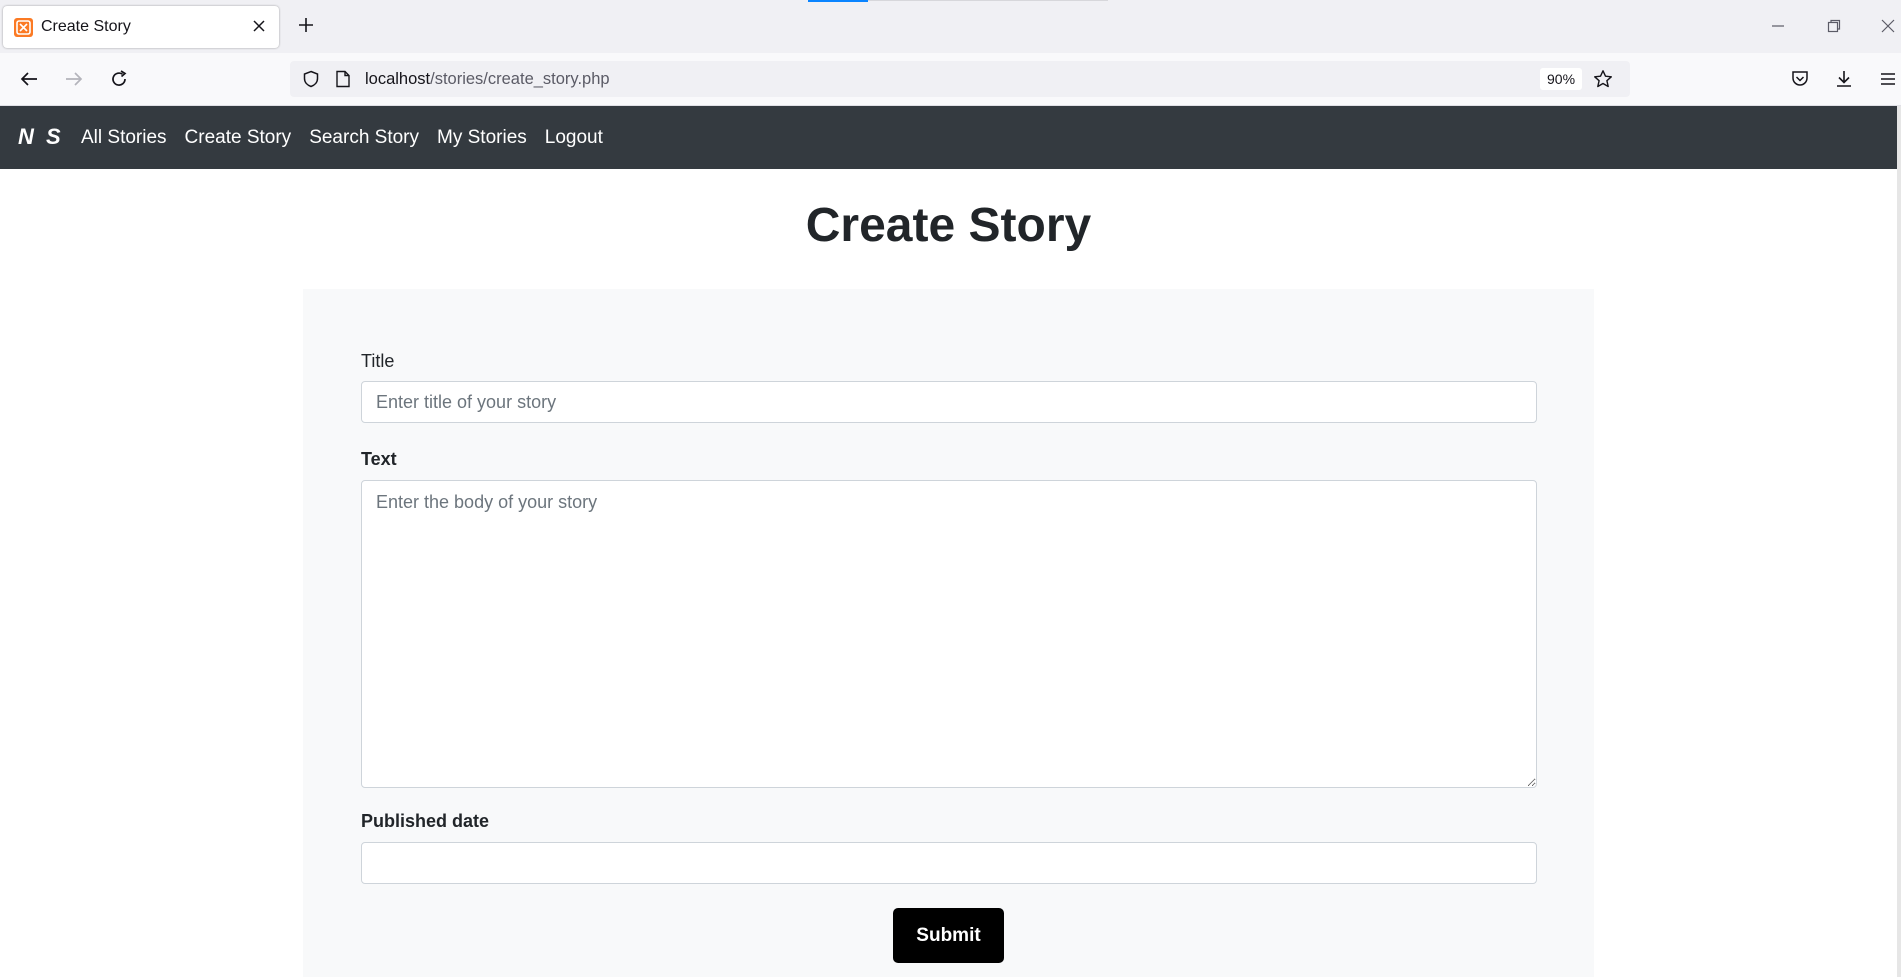 The image size is (1901, 977). What do you see at coordinates (1888, 26) in the screenshot?
I see `window-close-icon` at bounding box center [1888, 26].